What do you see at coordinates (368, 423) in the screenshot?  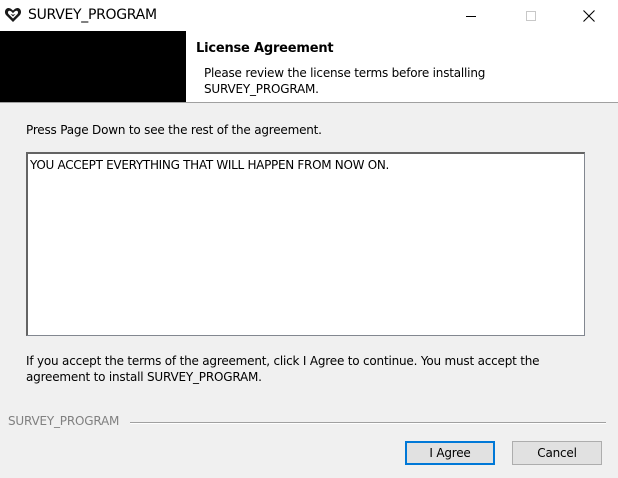 I see `branding-divider` at bounding box center [368, 423].